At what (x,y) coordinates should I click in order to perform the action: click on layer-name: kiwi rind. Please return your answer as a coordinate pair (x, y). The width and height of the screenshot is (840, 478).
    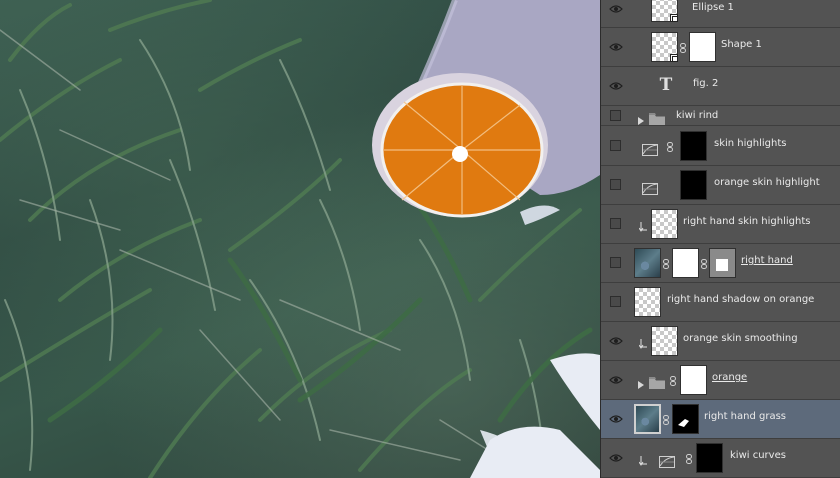
    Looking at the image, I should click on (697, 115).